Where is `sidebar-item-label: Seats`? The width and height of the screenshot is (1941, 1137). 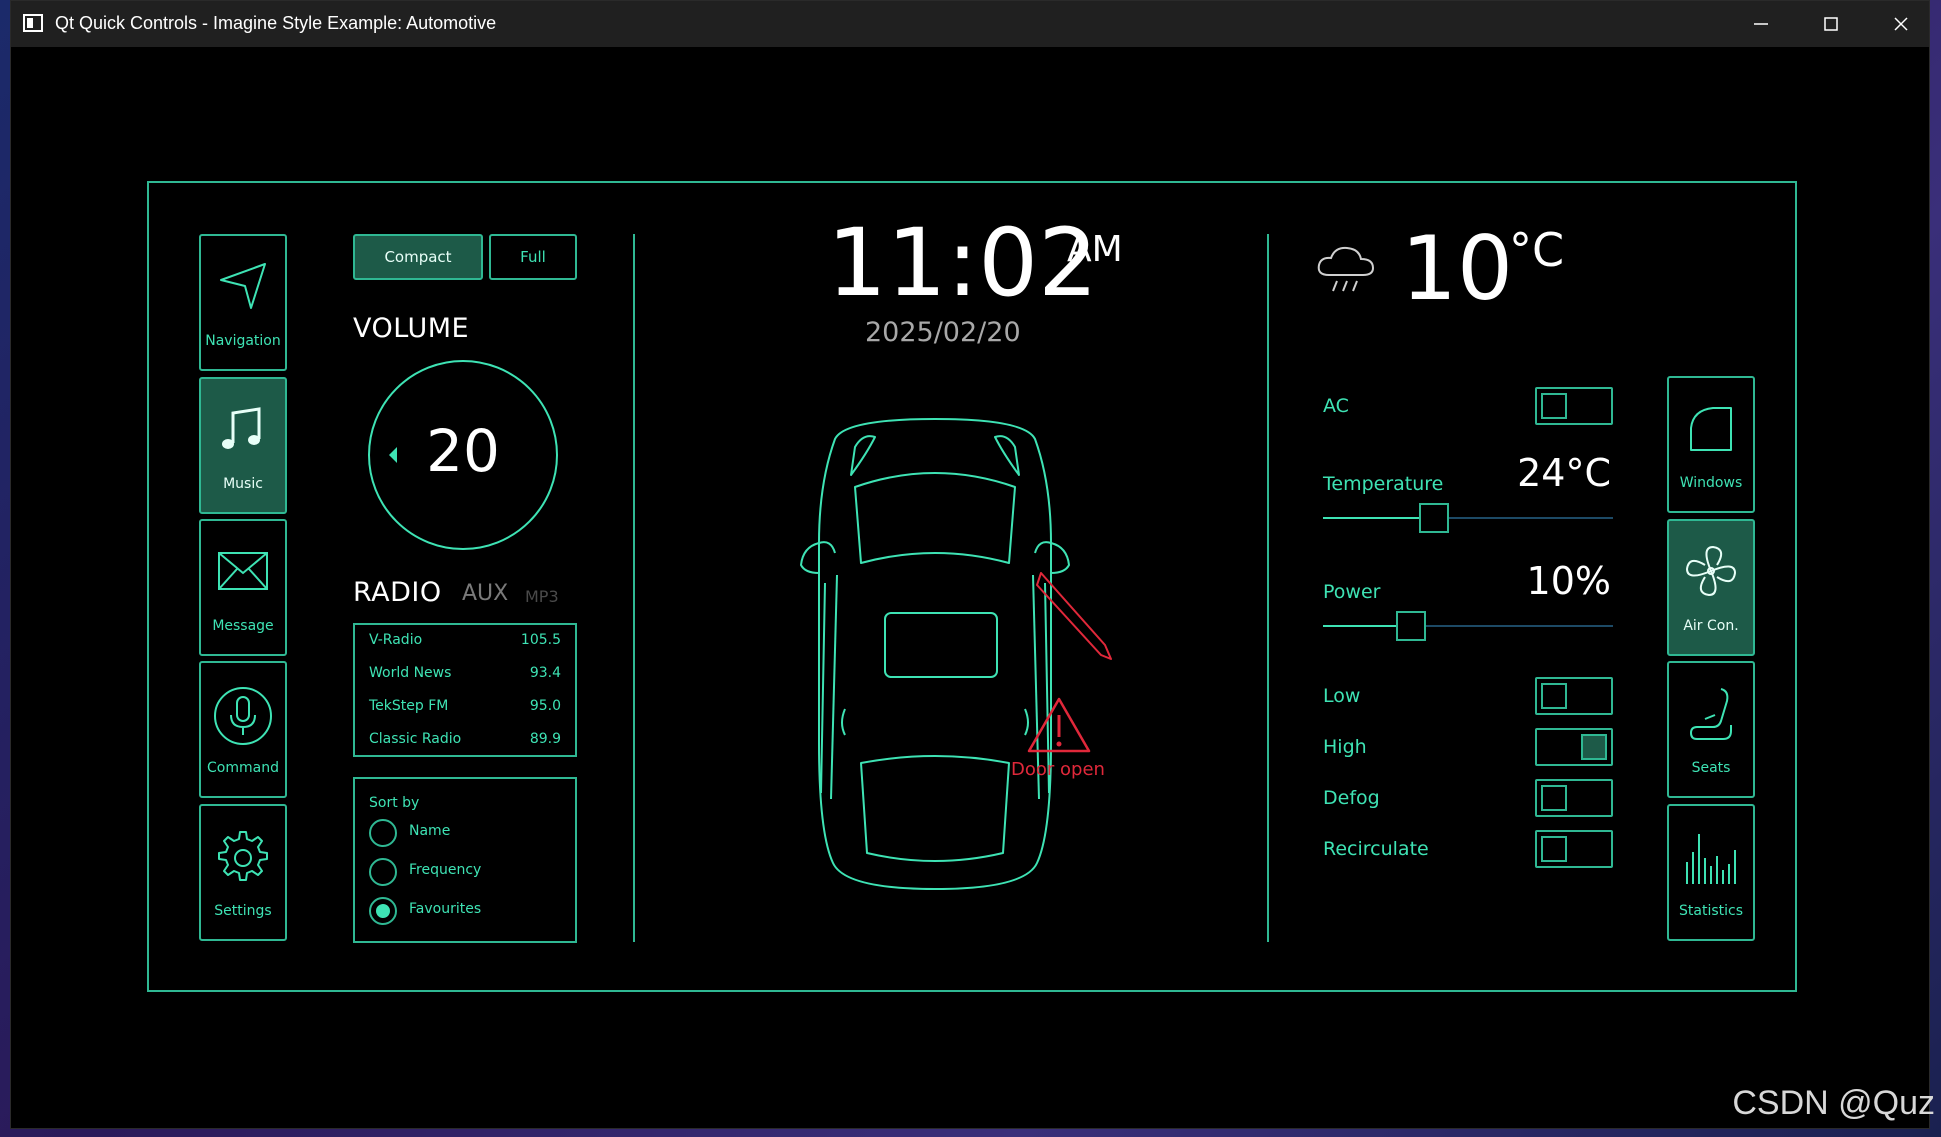 sidebar-item-label: Seats is located at coordinates (1711, 768).